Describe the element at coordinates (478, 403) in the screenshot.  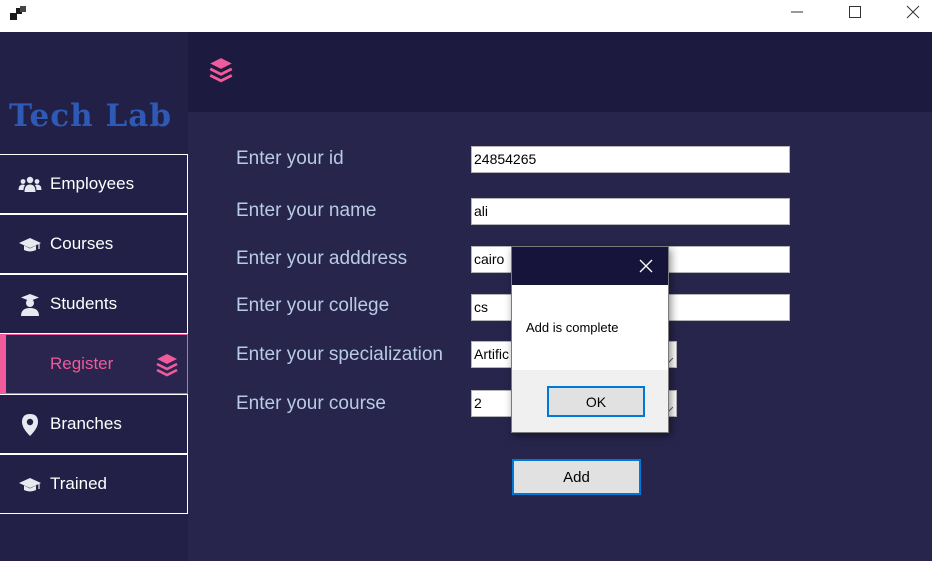
I see `course-value: 2` at that location.